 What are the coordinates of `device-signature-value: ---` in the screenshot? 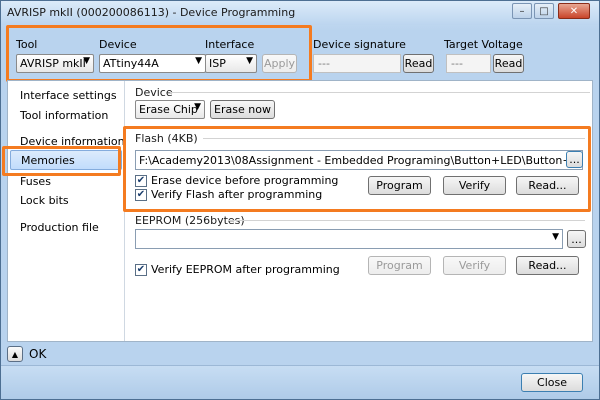 It's located at (357, 63).